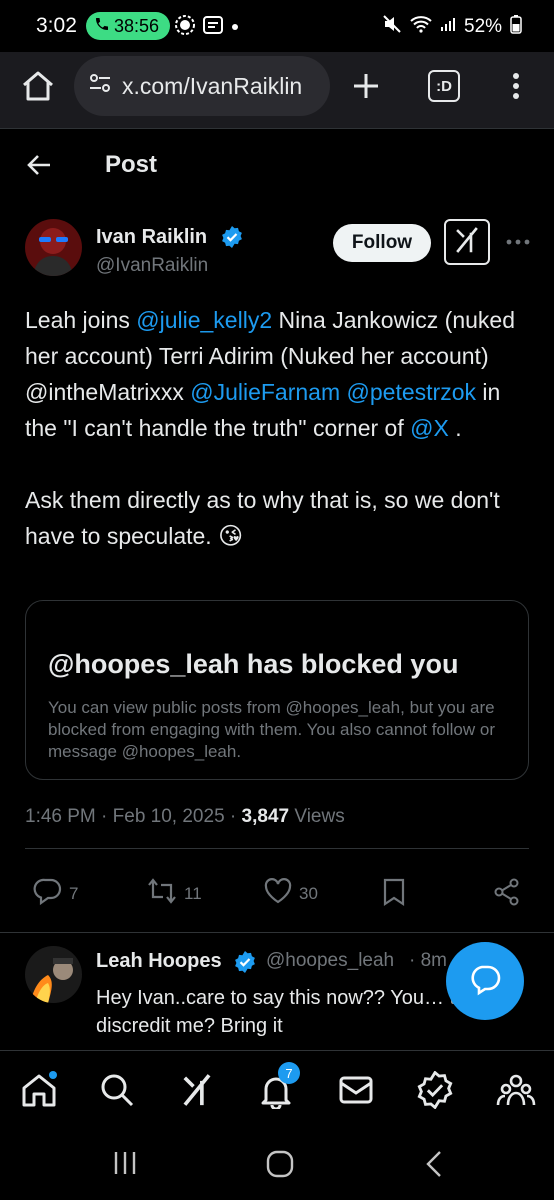  Describe the element at coordinates (159, 961) in the screenshot. I see `reply-author-name: Leah Hoopes` at that location.